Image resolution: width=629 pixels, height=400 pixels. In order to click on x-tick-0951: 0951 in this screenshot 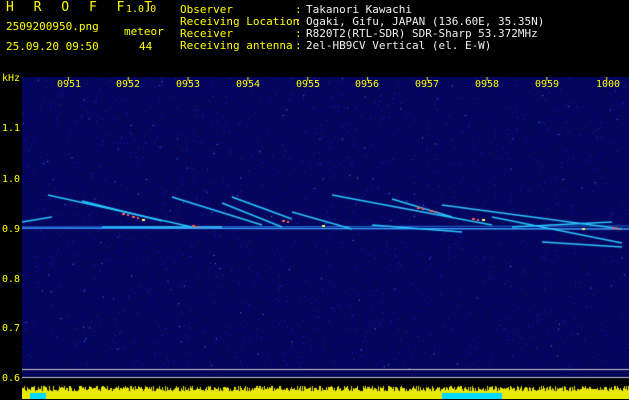, I will do `click(69, 85)`.